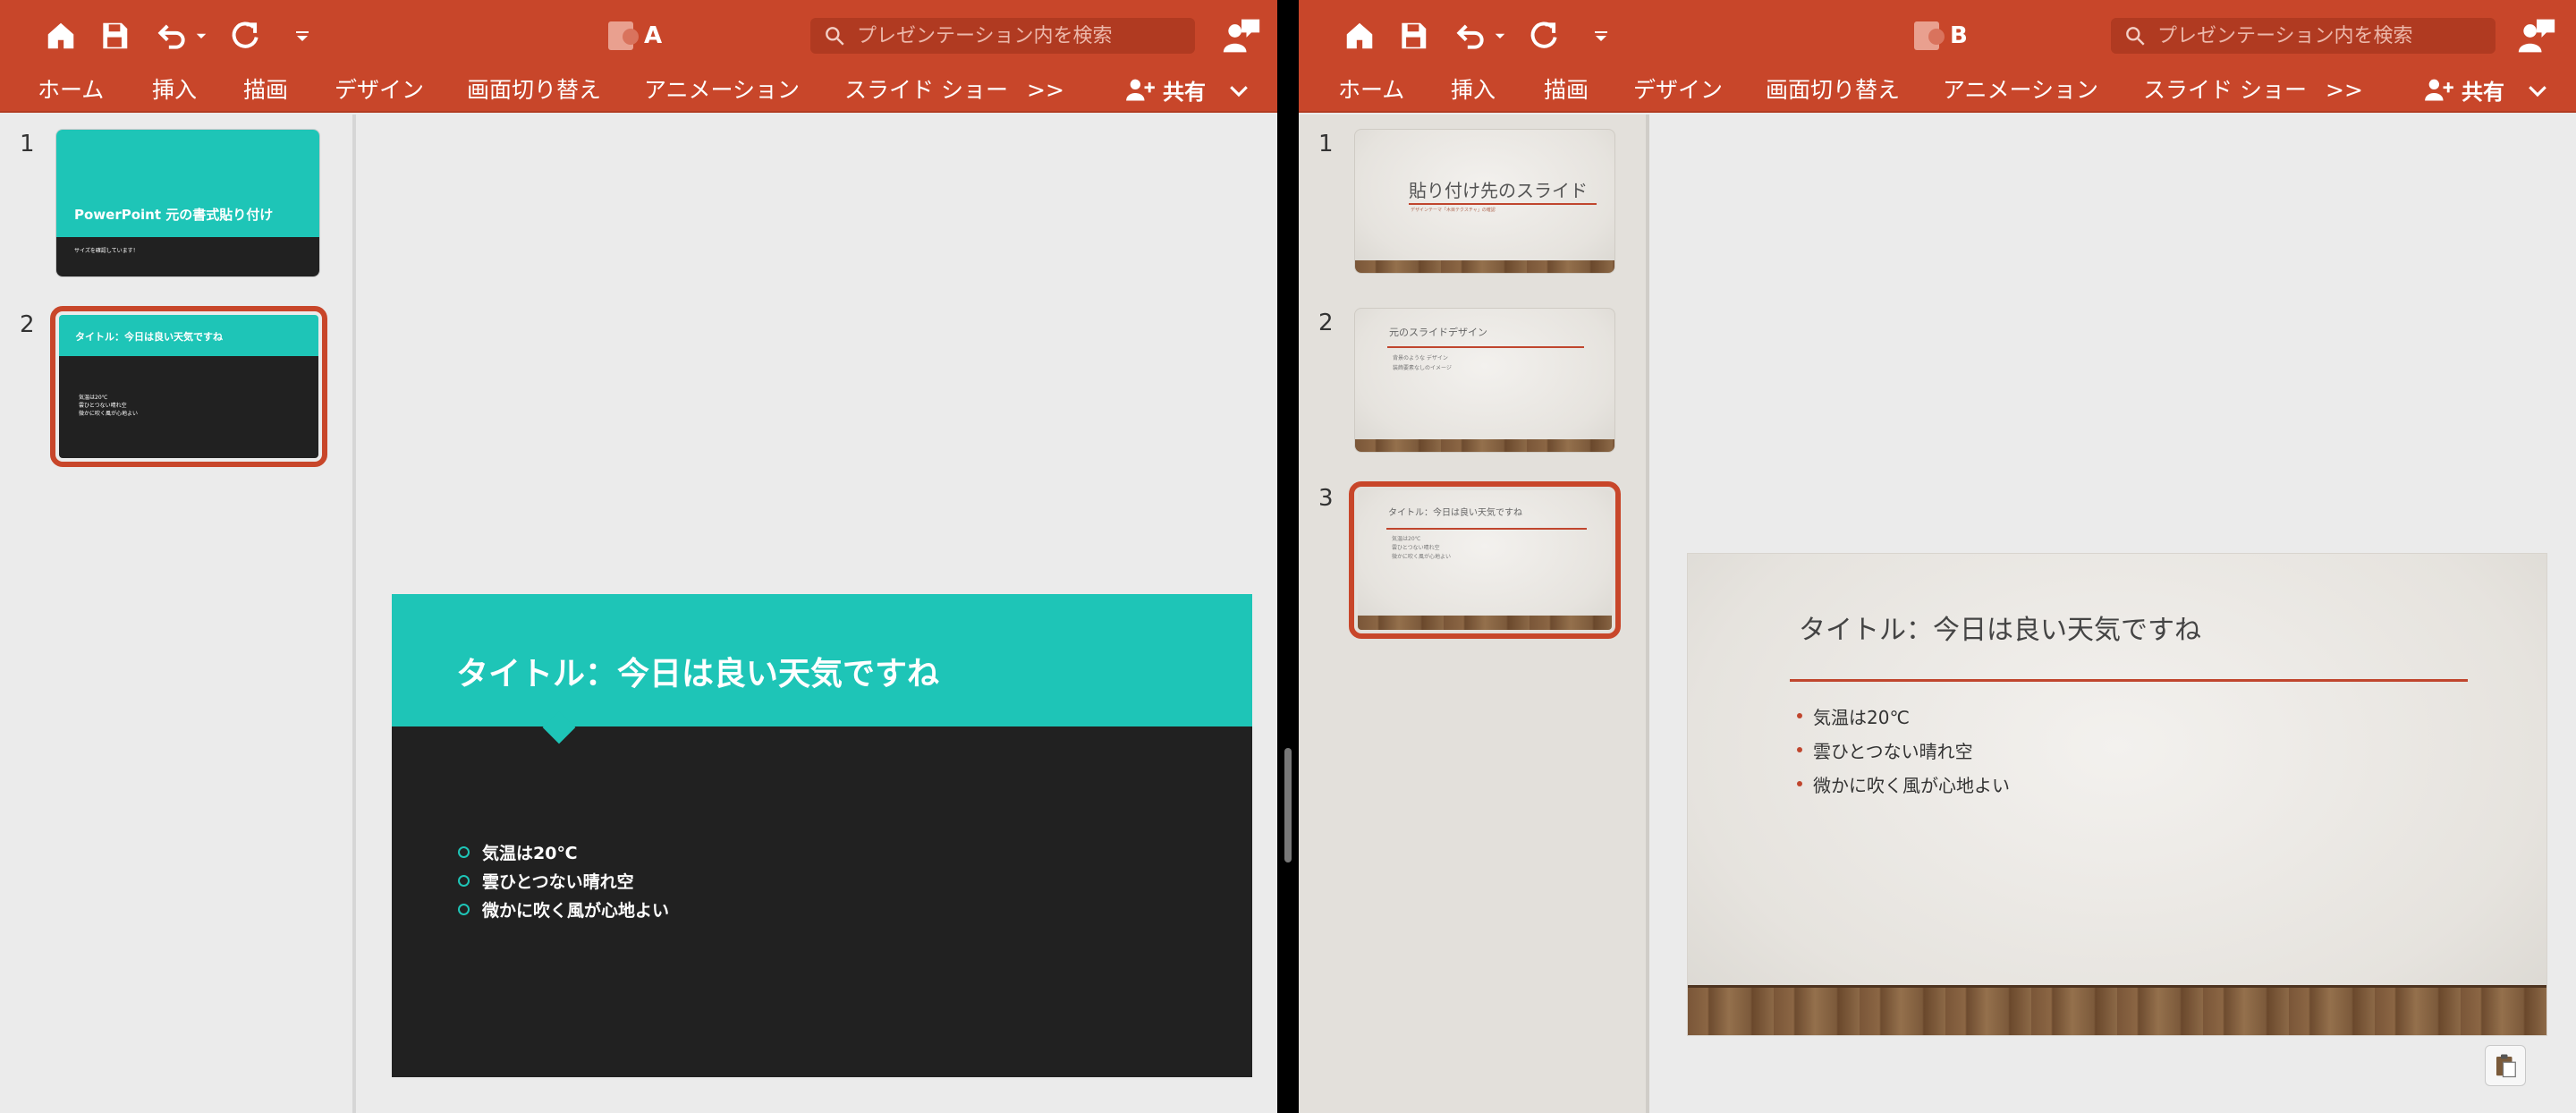 The height and width of the screenshot is (1113, 2576). I want to click on slide-title-rule, so click(2129, 680).